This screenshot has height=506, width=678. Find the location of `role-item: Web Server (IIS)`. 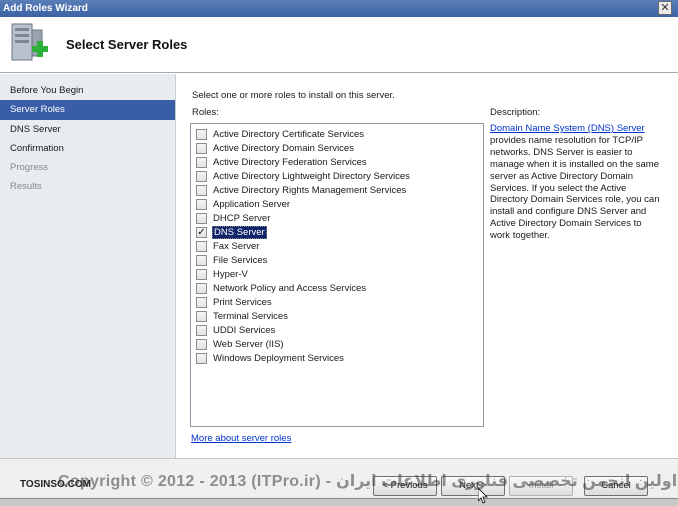

role-item: Web Server (IIS) is located at coordinates (240, 344).